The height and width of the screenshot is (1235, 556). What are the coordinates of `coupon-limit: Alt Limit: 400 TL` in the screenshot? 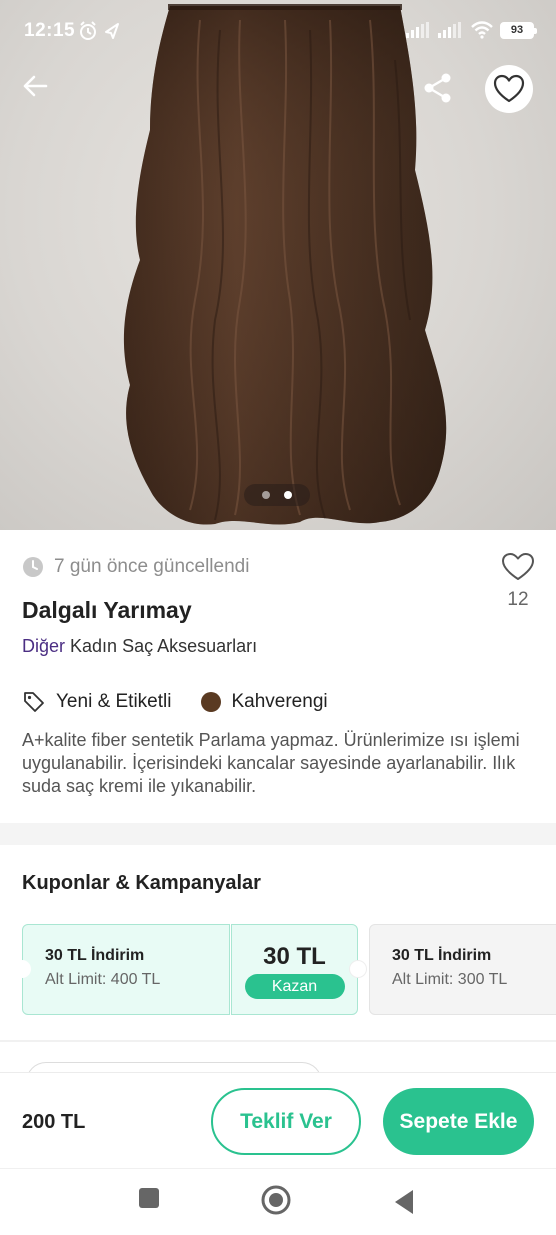 It's located at (103, 979).